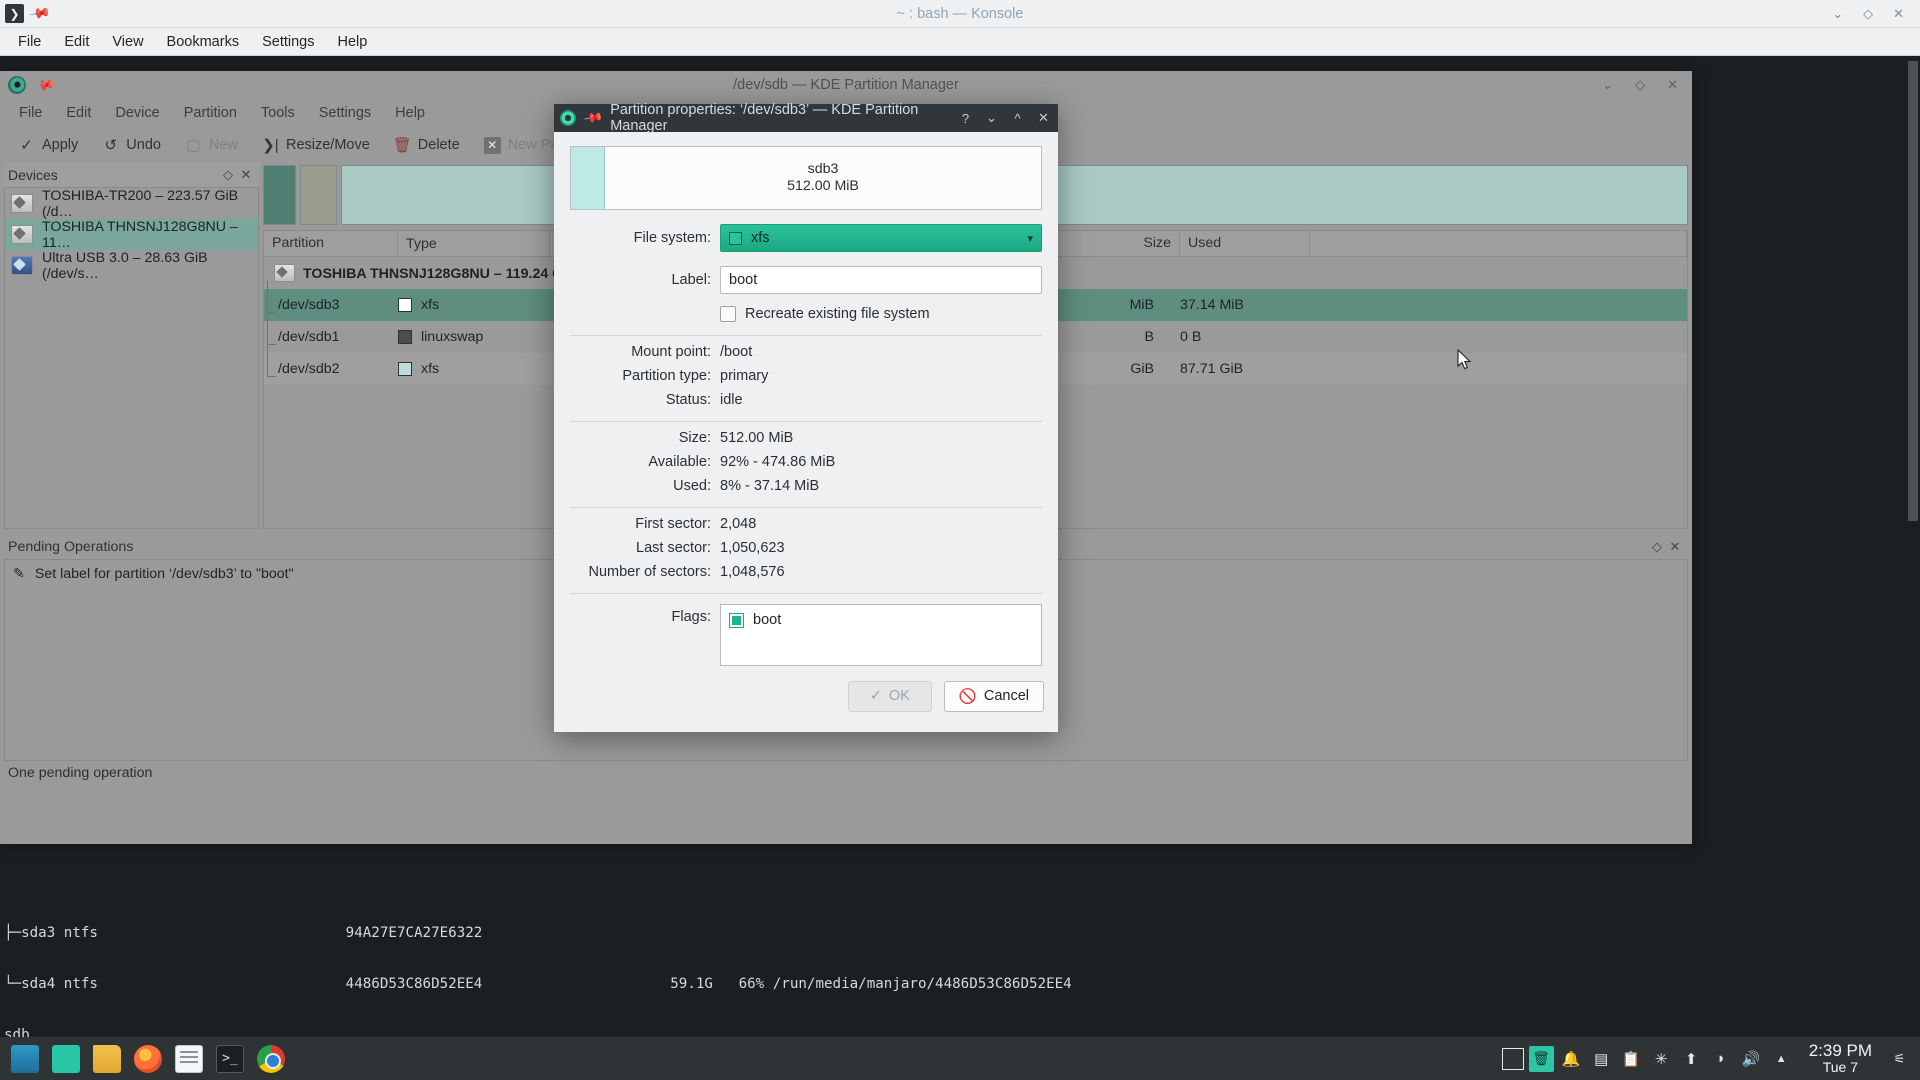 The image size is (1920, 1080). I want to click on firefox-icon, so click(148, 1059).